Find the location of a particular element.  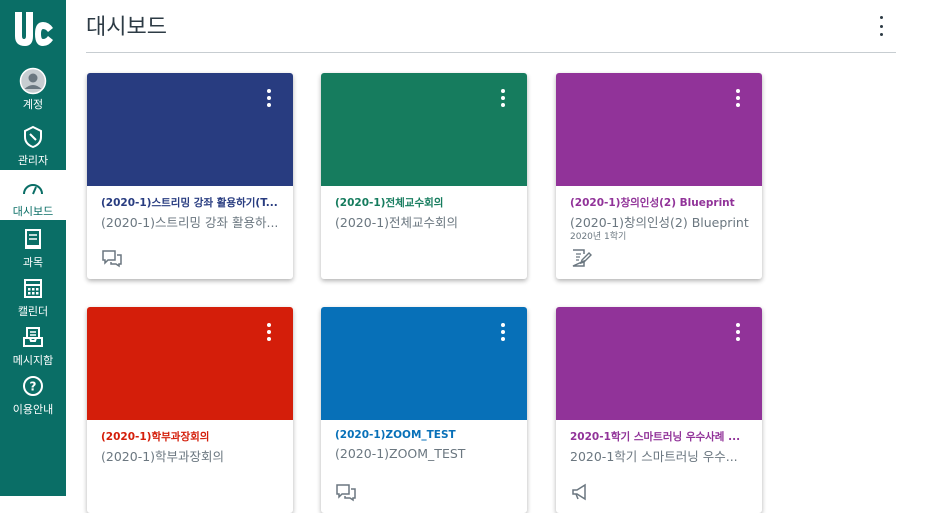

calendar-icon is located at coordinates (33, 288).